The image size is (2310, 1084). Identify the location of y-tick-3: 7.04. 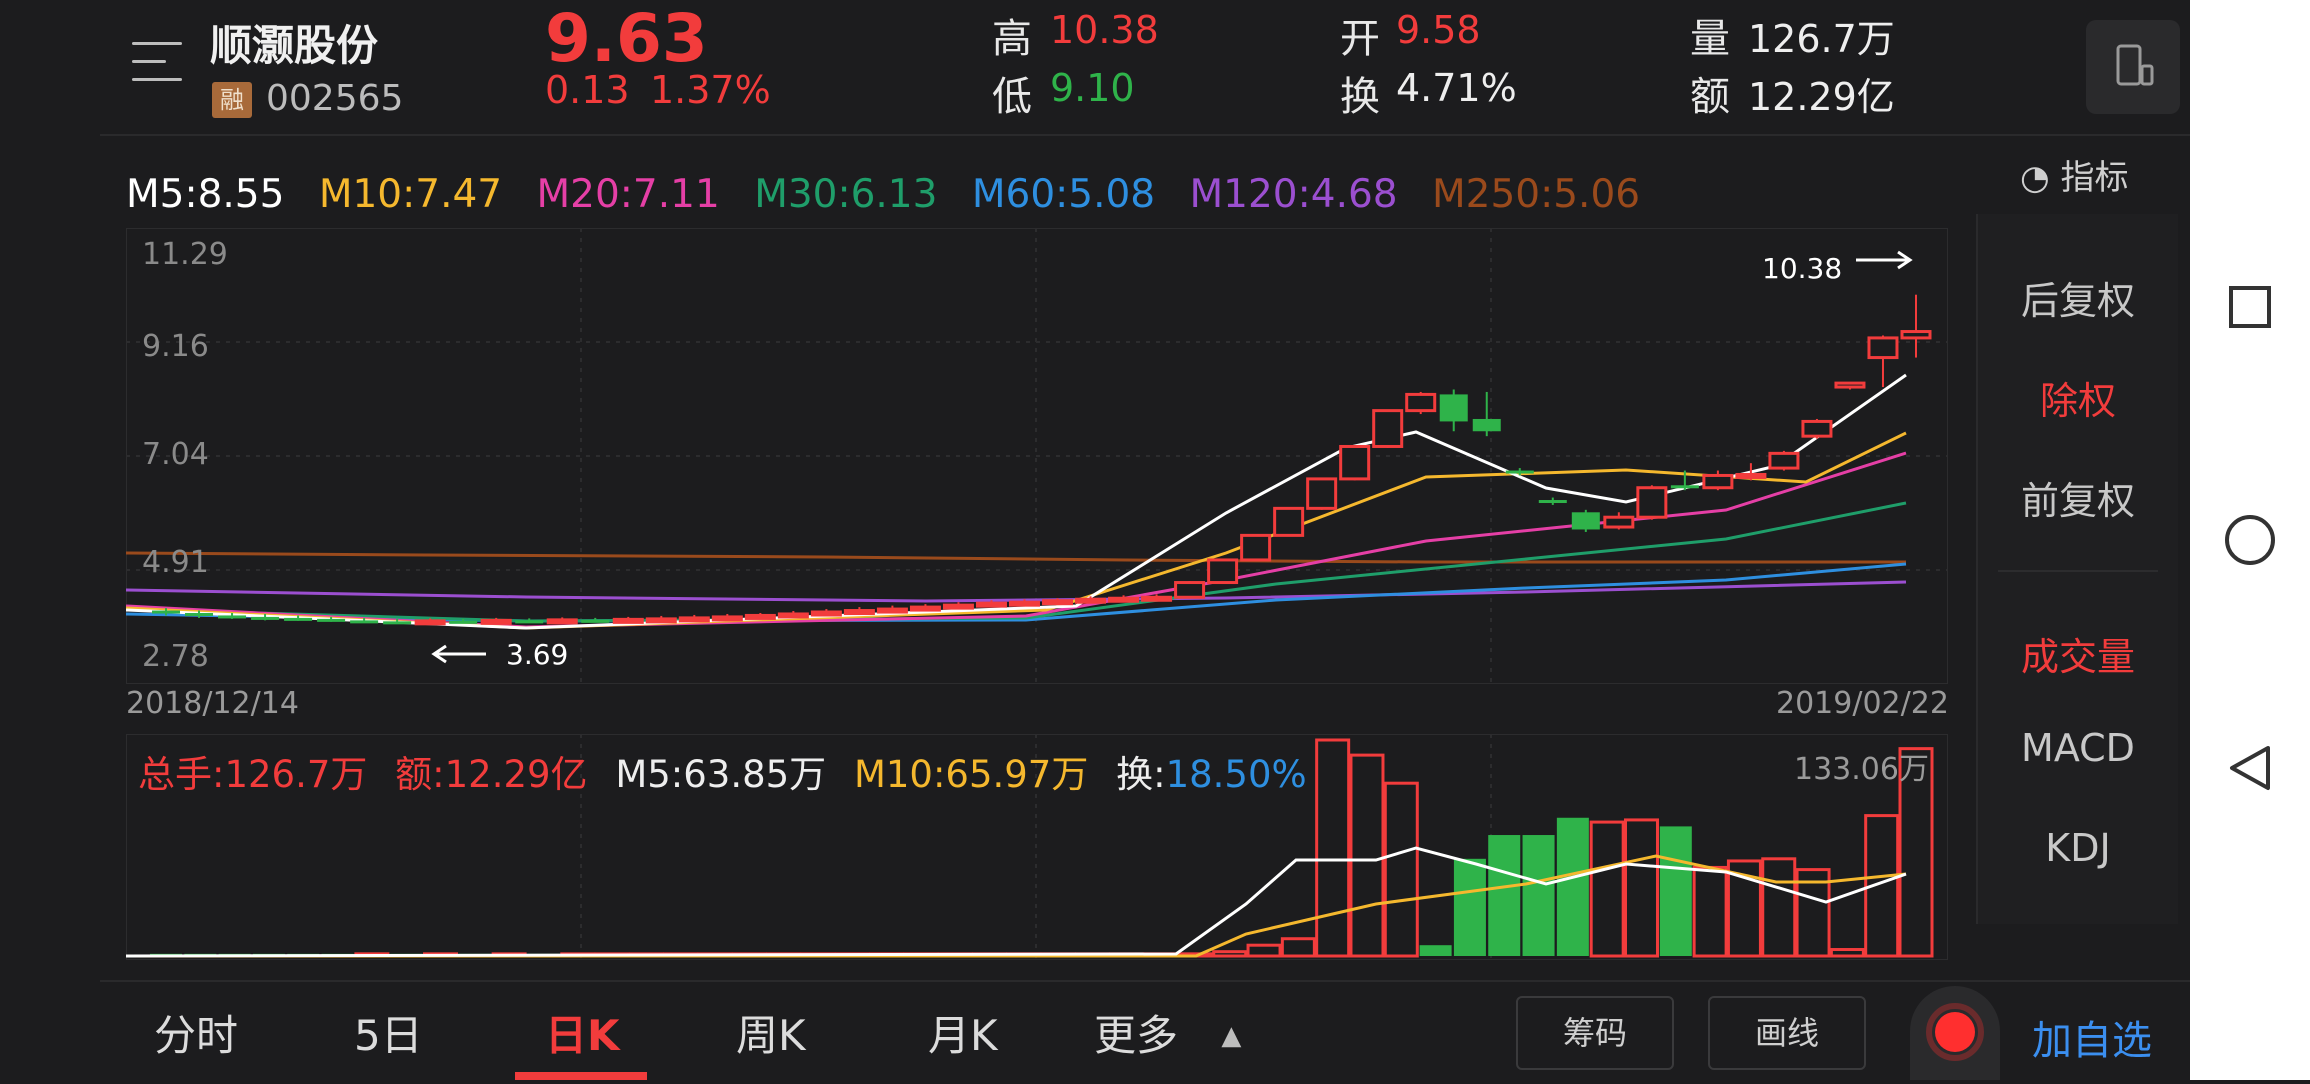
(175, 454).